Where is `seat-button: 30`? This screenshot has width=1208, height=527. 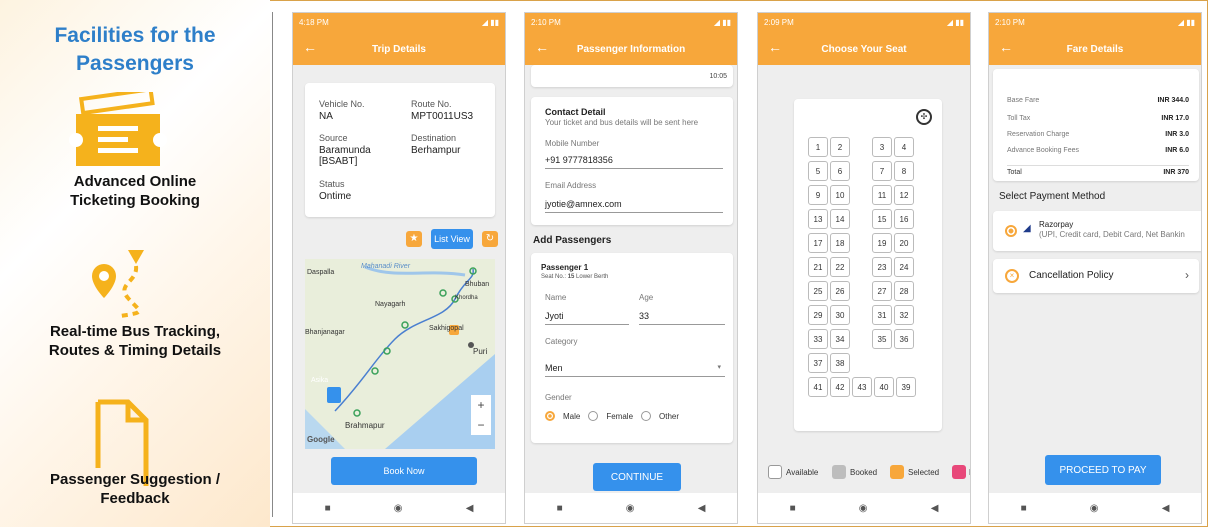
seat-button: 30 is located at coordinates (840, 315).